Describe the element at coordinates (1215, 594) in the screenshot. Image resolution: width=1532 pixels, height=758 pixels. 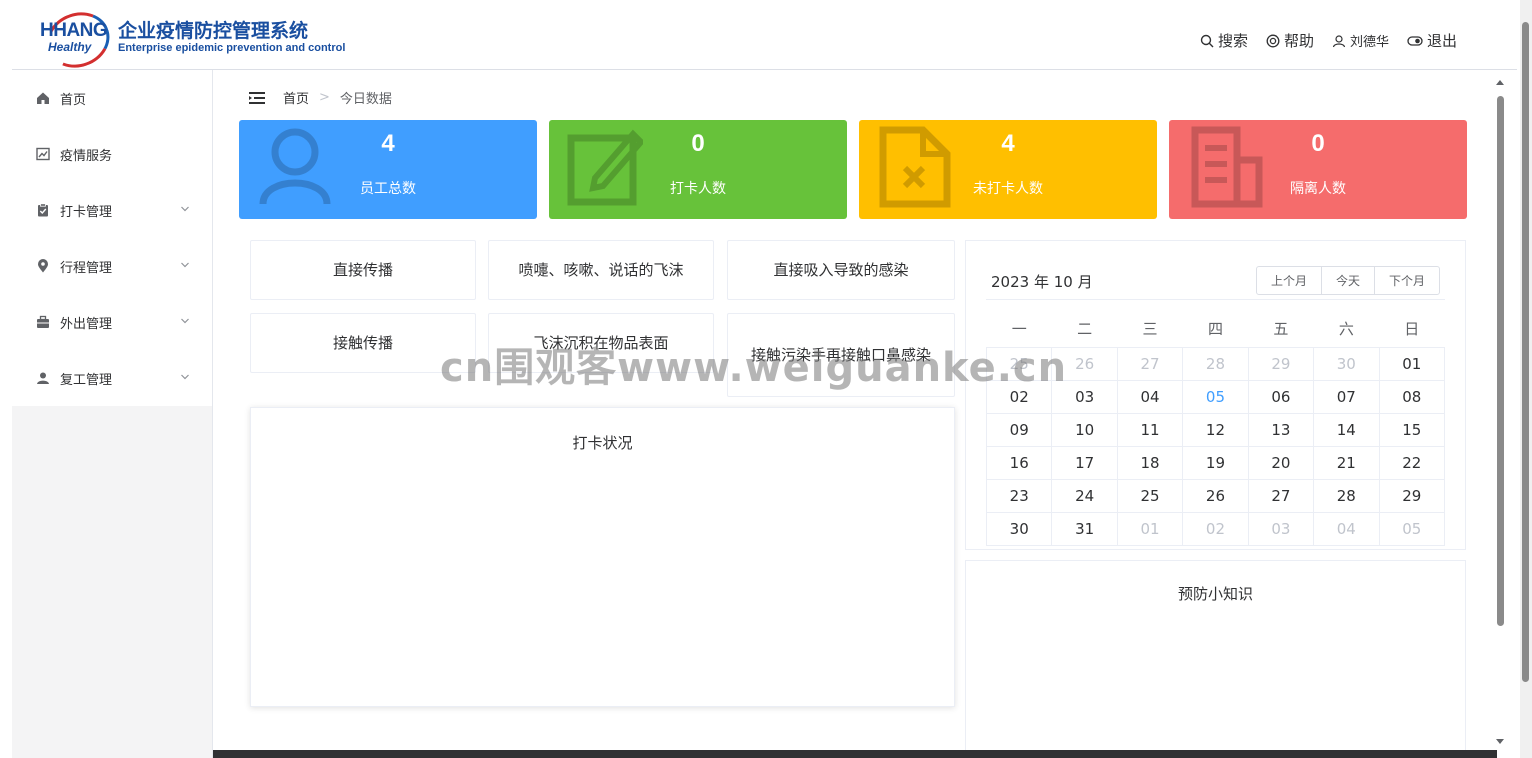
I see `panel-title: 预防小知识` at that location.